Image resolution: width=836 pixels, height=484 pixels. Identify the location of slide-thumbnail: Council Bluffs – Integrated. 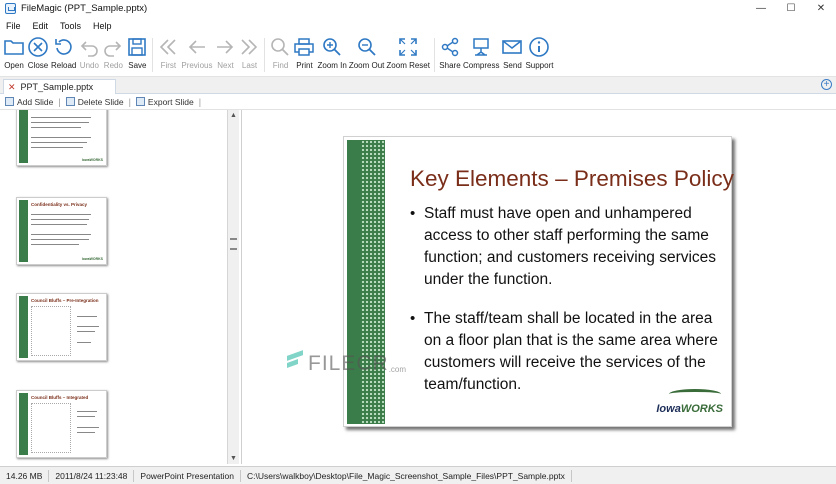
(61, 424).